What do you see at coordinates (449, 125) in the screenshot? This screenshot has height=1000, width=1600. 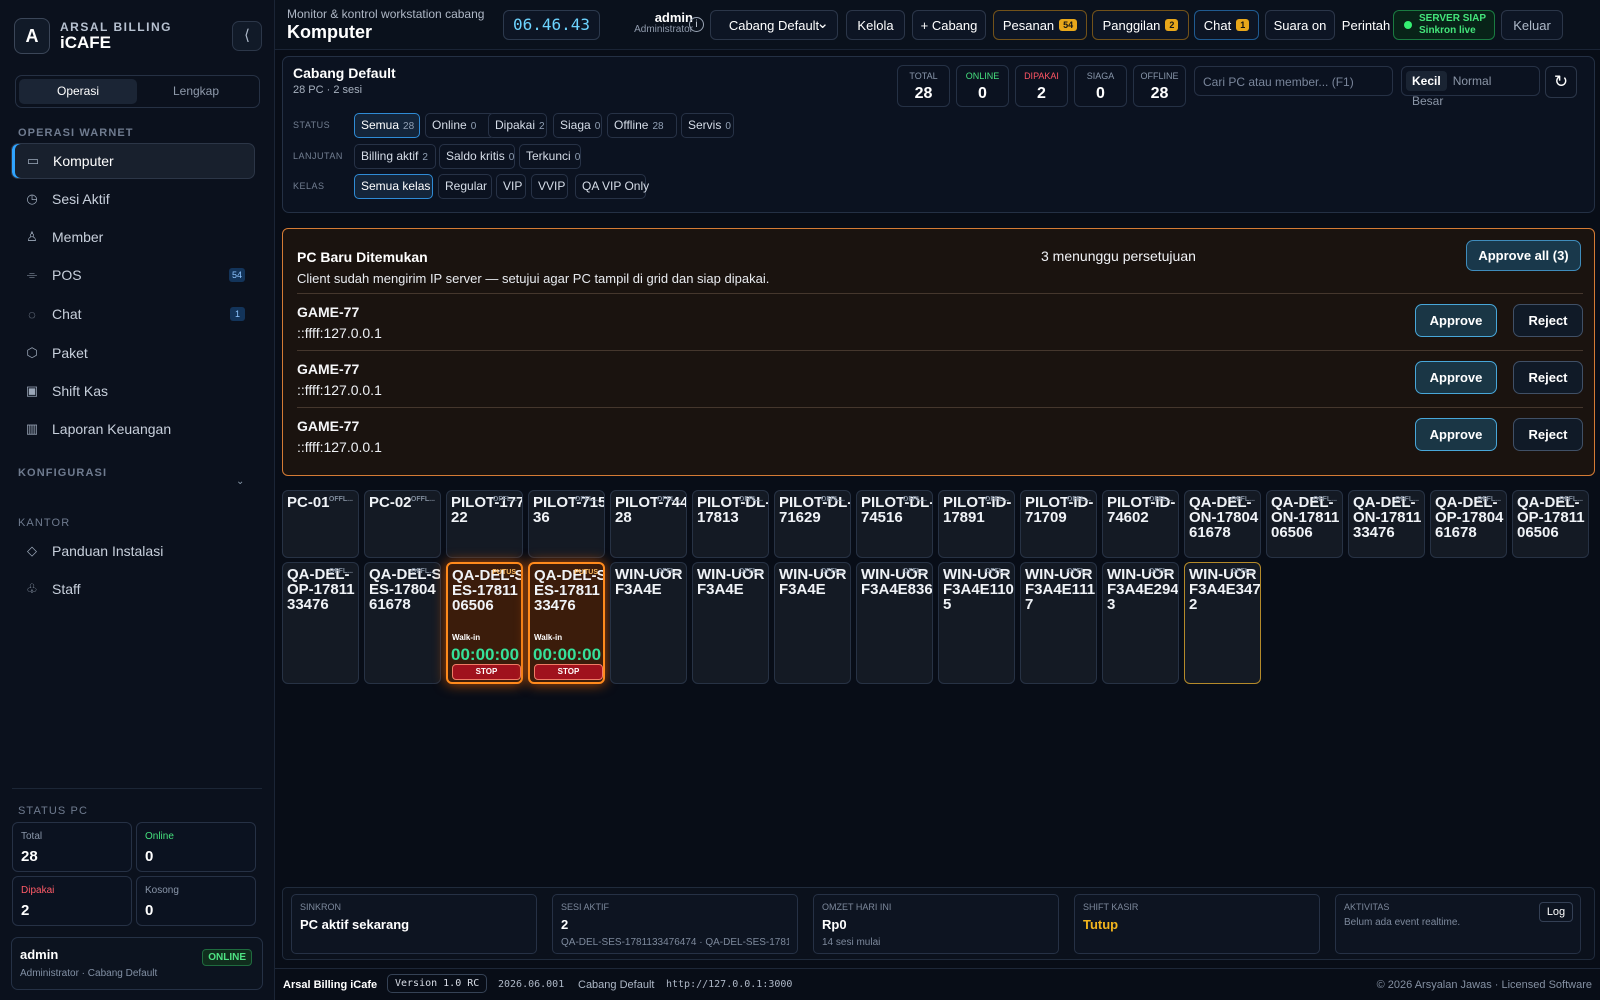 I see `filter-label: Online` at bounding box center [449, 125].